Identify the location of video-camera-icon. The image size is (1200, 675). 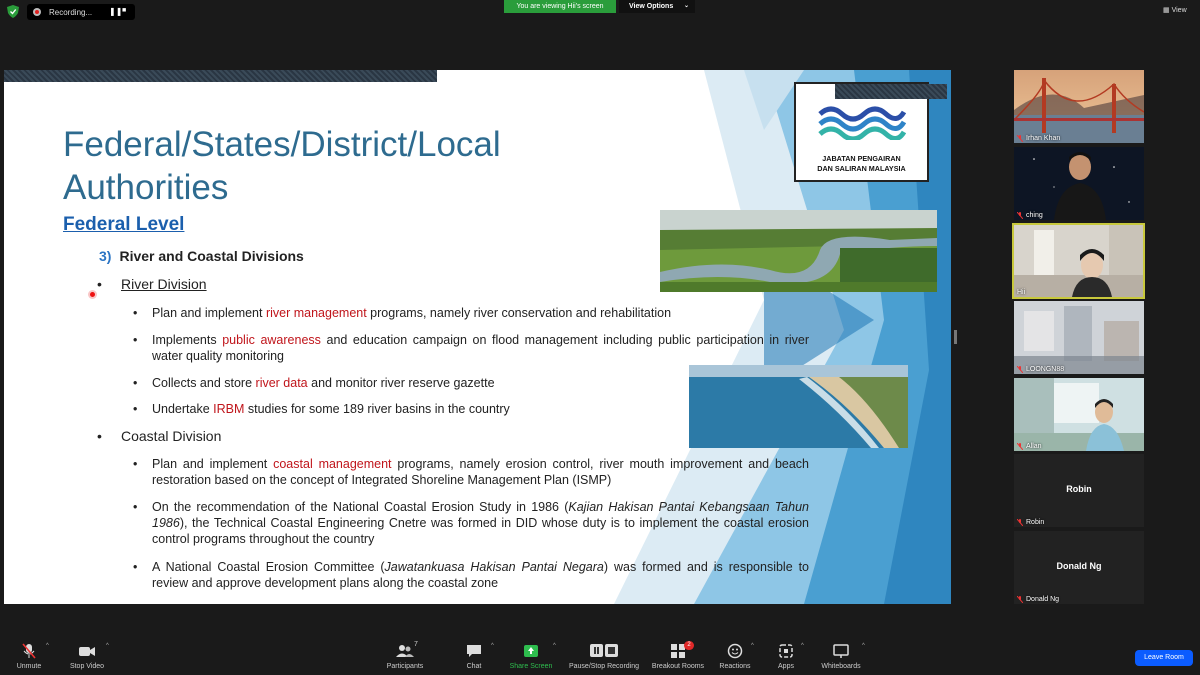
(87, 651).